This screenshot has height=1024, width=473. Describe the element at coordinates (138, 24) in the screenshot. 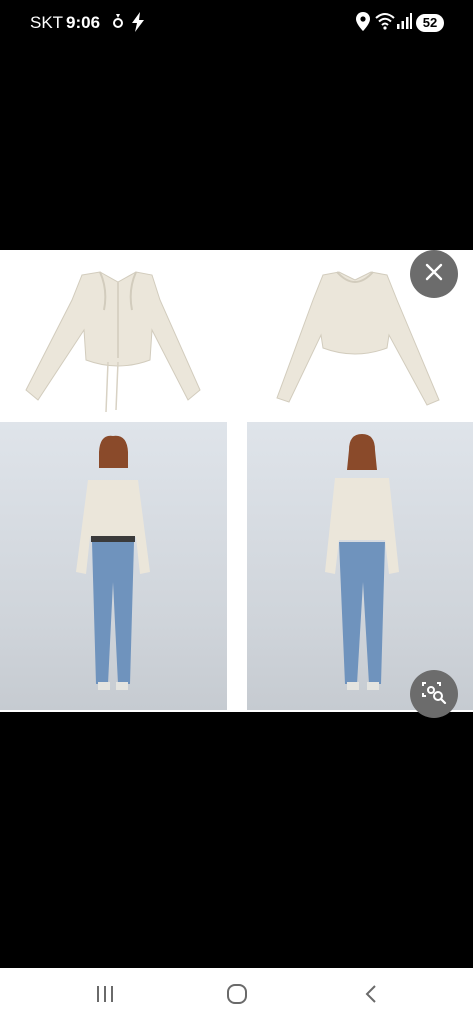

I see `charging-bolt-icon` at that location.